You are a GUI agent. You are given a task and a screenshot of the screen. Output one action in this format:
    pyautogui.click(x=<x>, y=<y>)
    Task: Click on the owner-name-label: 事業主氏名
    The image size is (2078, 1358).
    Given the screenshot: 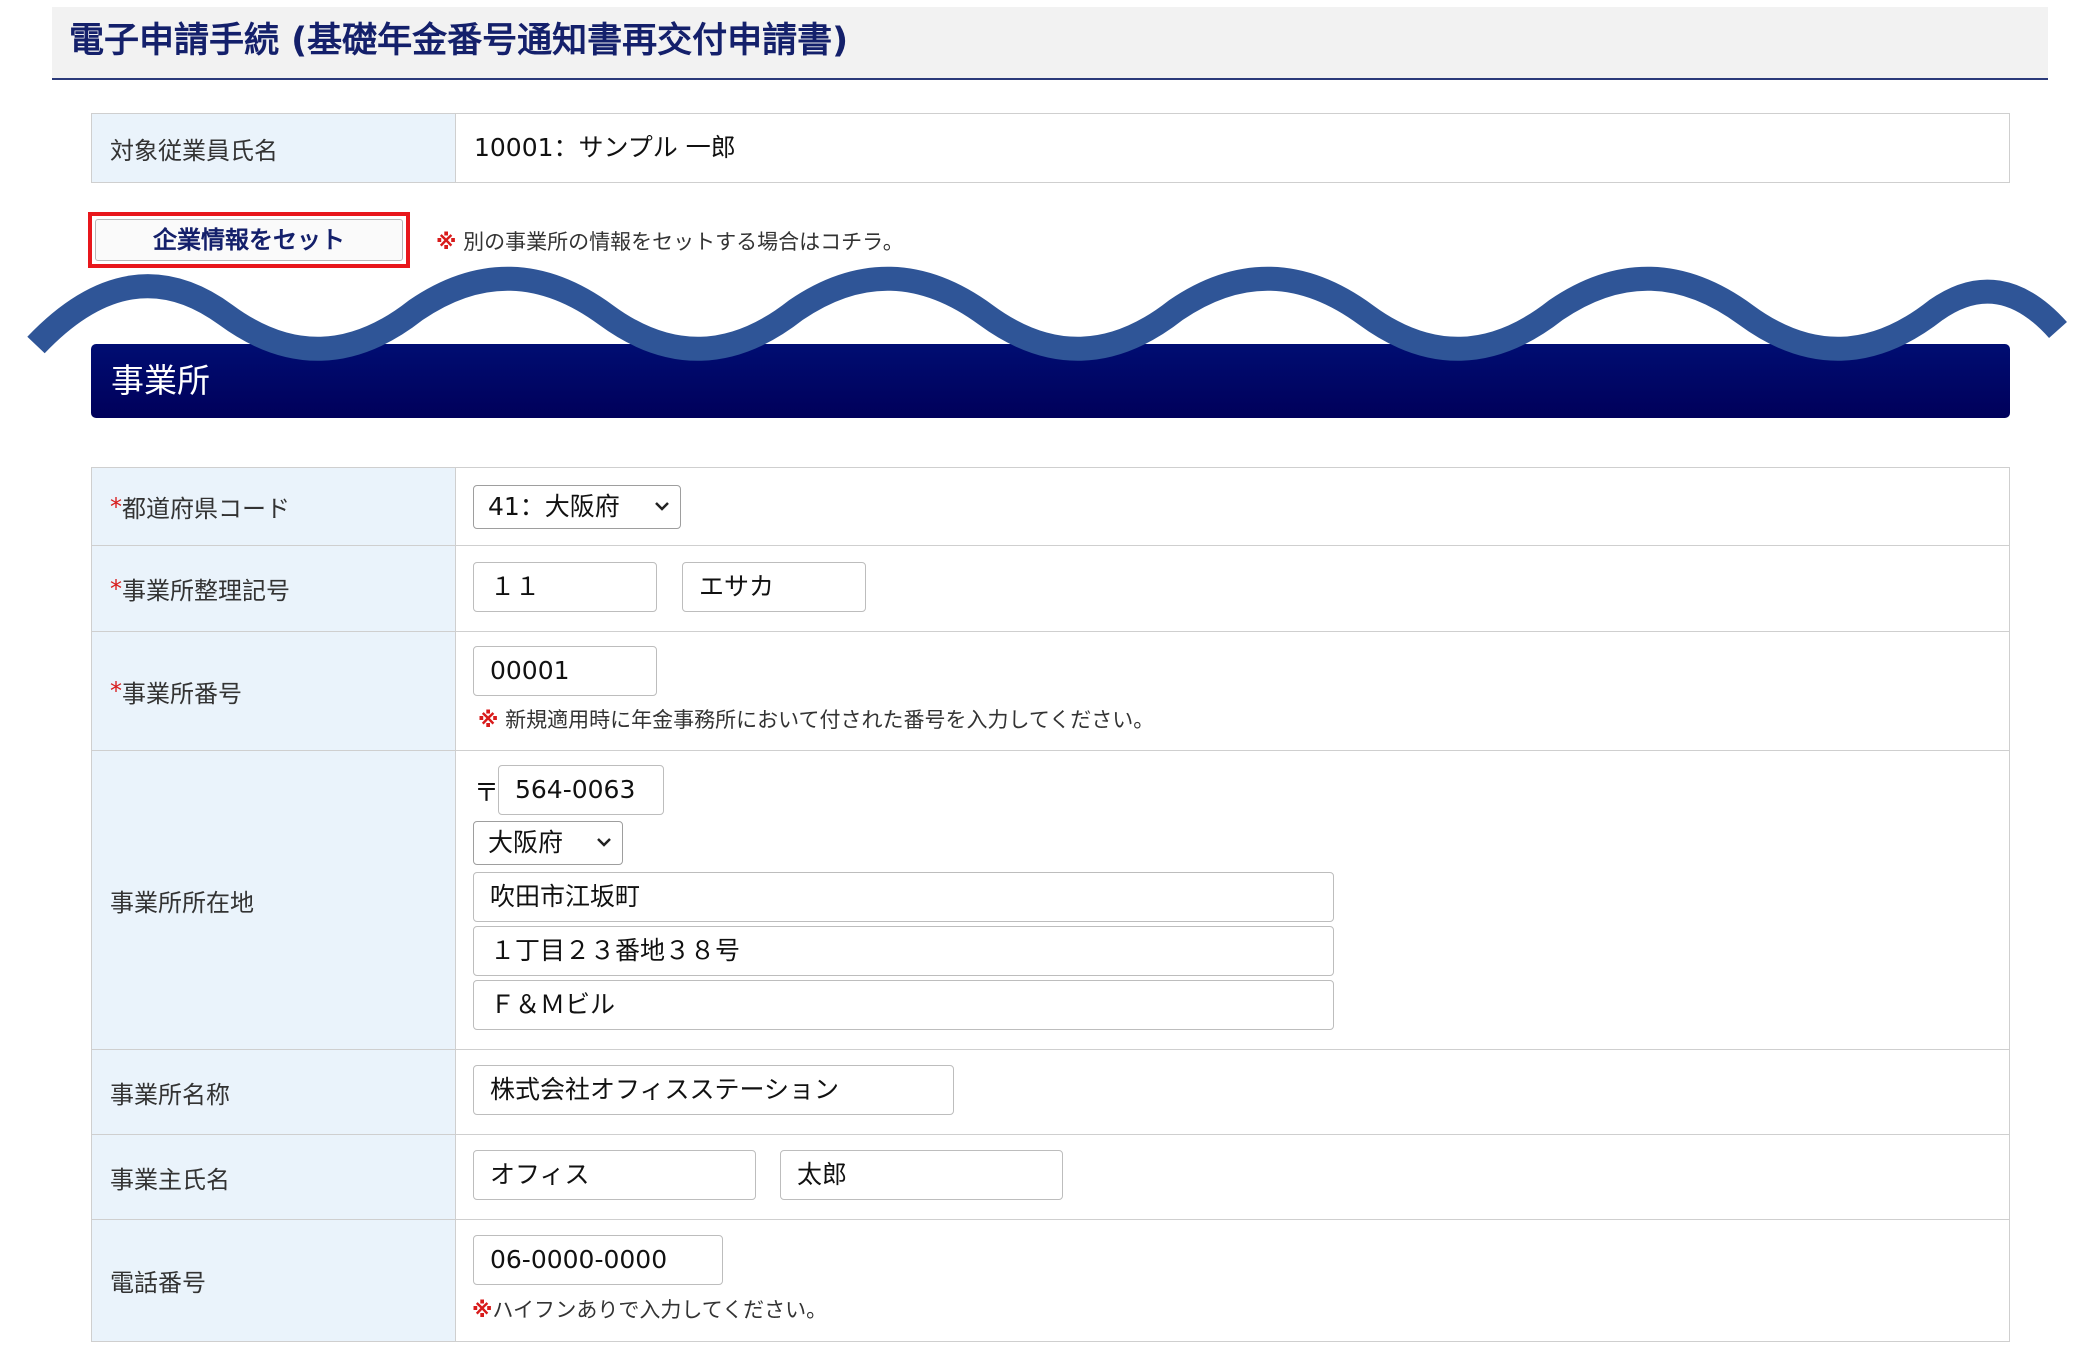 What is the action you would take?
    pyautogui.click(x=274, y=1177)
    